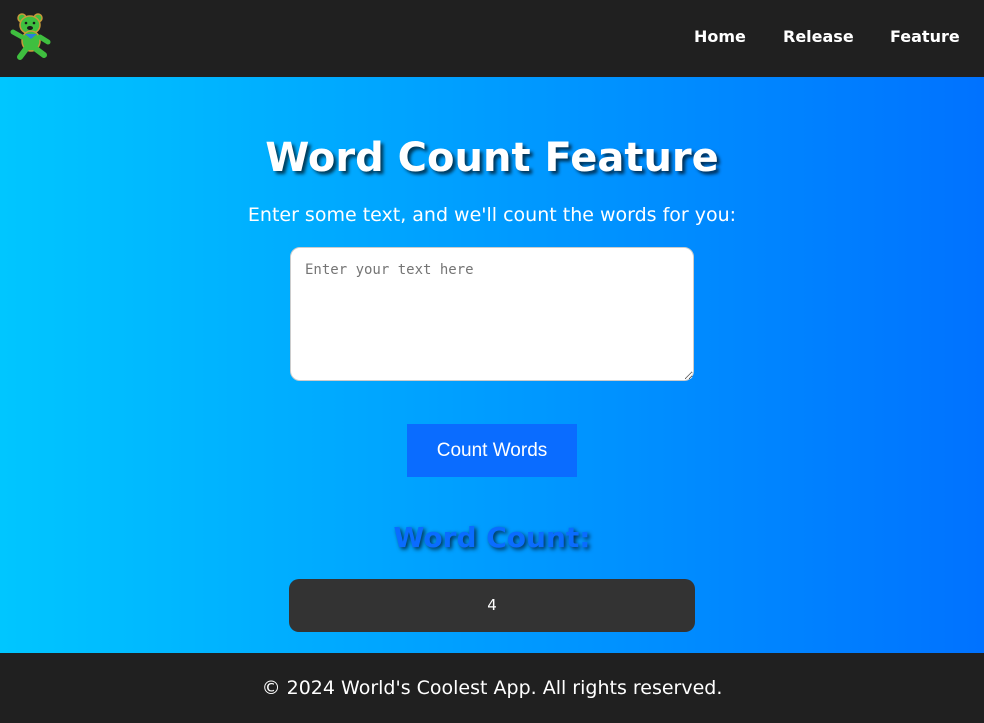 Image resolution: width=984 pixels, height=723 pixels. Describe the element at coordinates (492, 38) in the screenshot. I see `navbar: Home Release Feature` at that location.